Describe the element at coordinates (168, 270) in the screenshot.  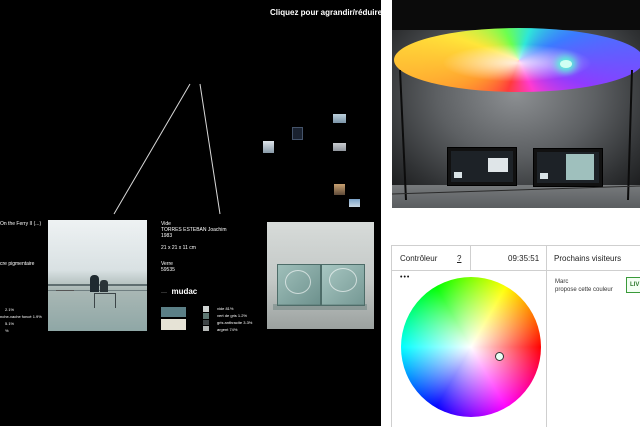
I see `artwork-inventory: 59535` at that location.